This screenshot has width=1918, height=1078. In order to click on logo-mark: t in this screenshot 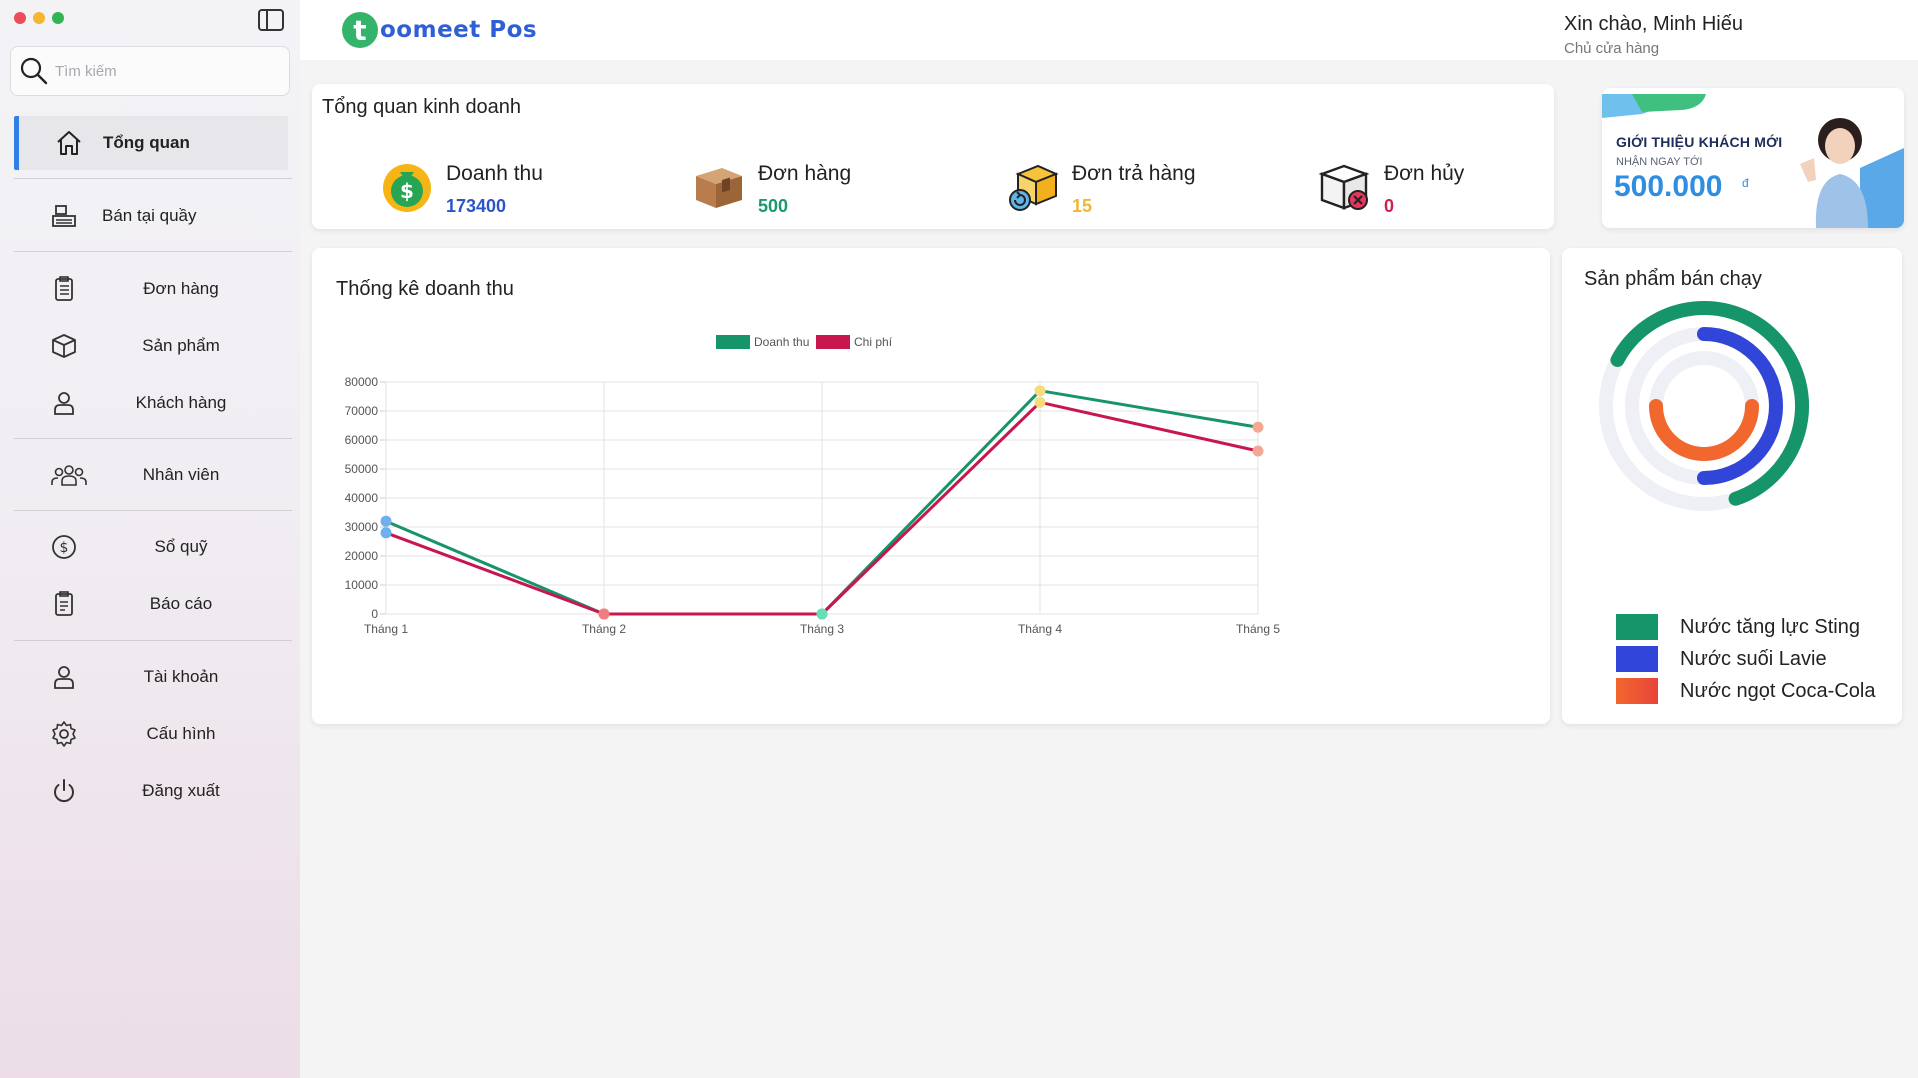, I will do `click(360, 30)`.